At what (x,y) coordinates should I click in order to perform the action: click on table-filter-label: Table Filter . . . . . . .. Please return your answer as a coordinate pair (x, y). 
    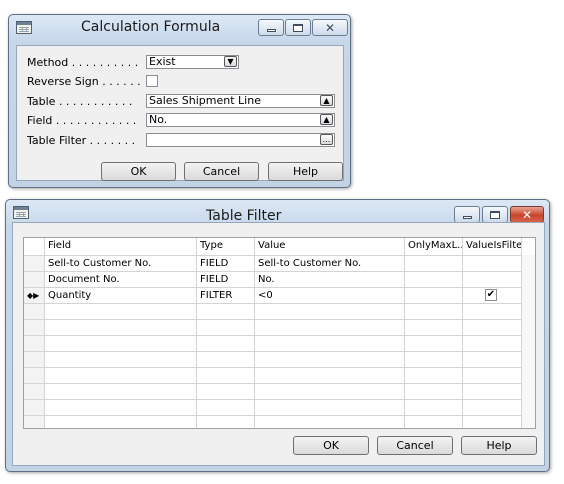
    Looking at the image, I should click on (81, 140).